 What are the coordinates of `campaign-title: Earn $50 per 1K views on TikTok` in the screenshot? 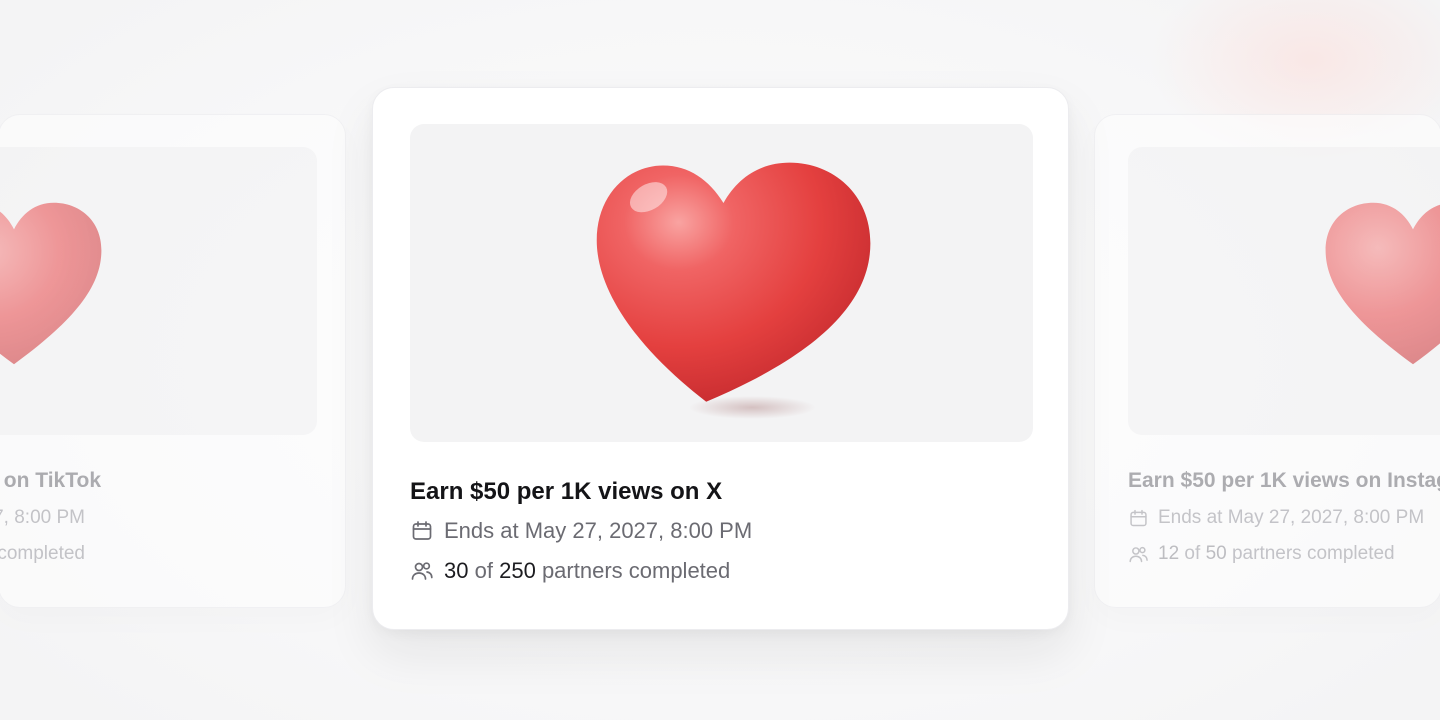 It's located at (50, 480).